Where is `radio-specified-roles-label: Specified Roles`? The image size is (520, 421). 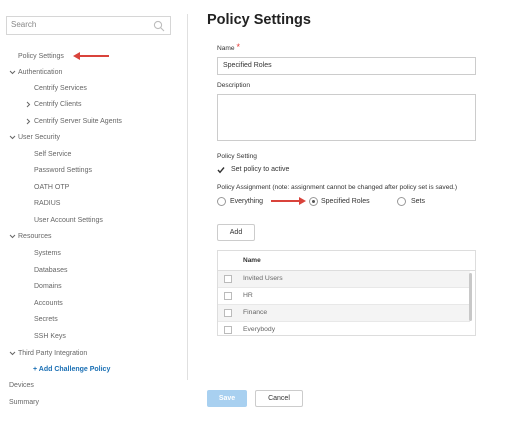
radio-specified-roles-label: Specified Roles is located at coordinates (345, 201).